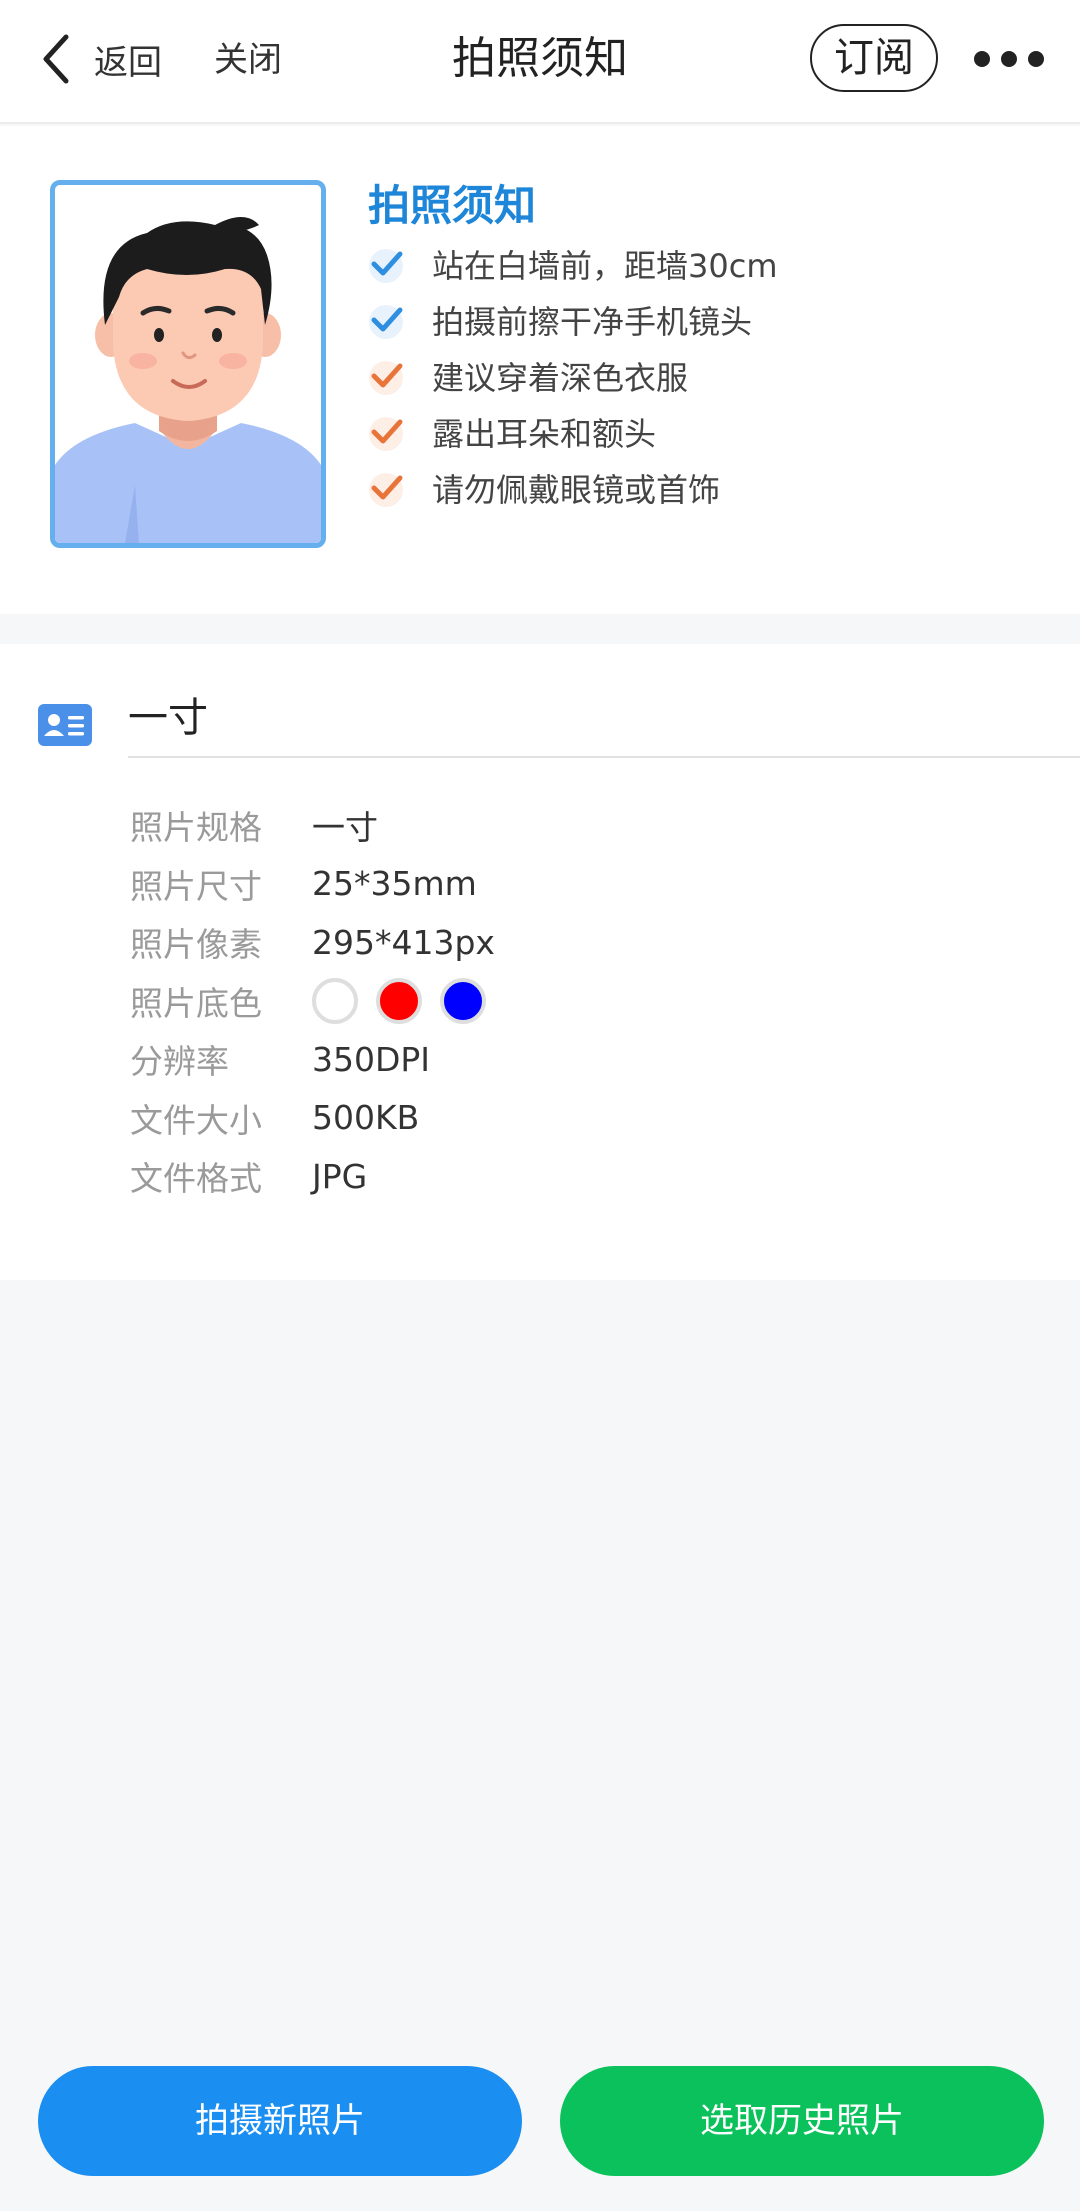  I want to click on back-button: 返回, so click(101, 59).